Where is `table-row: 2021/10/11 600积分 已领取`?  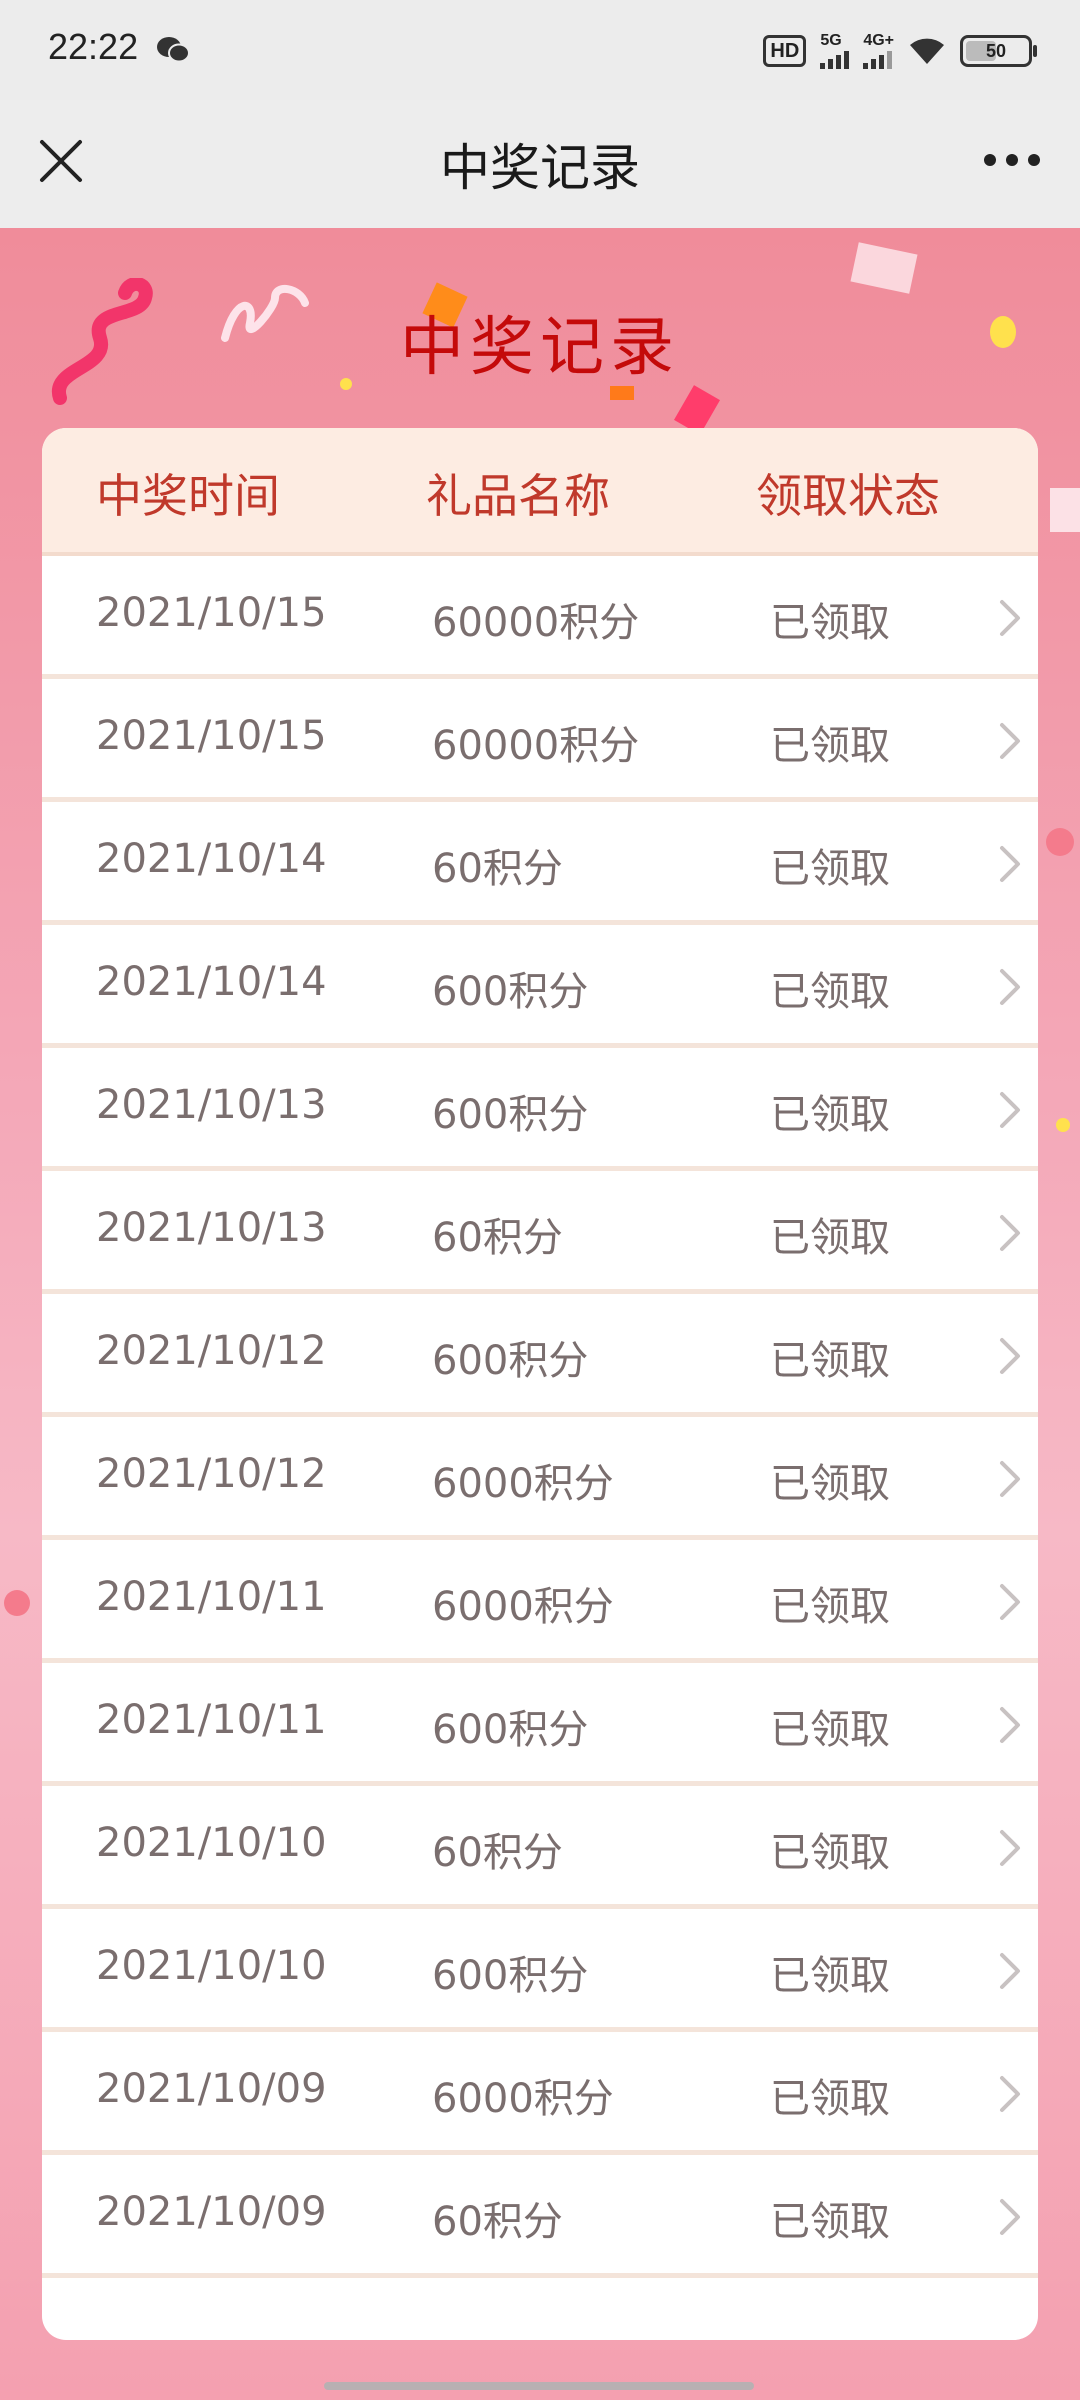 table-row: 2021/10/11 600积分 已领取 is located at coordinates (540, 1724).